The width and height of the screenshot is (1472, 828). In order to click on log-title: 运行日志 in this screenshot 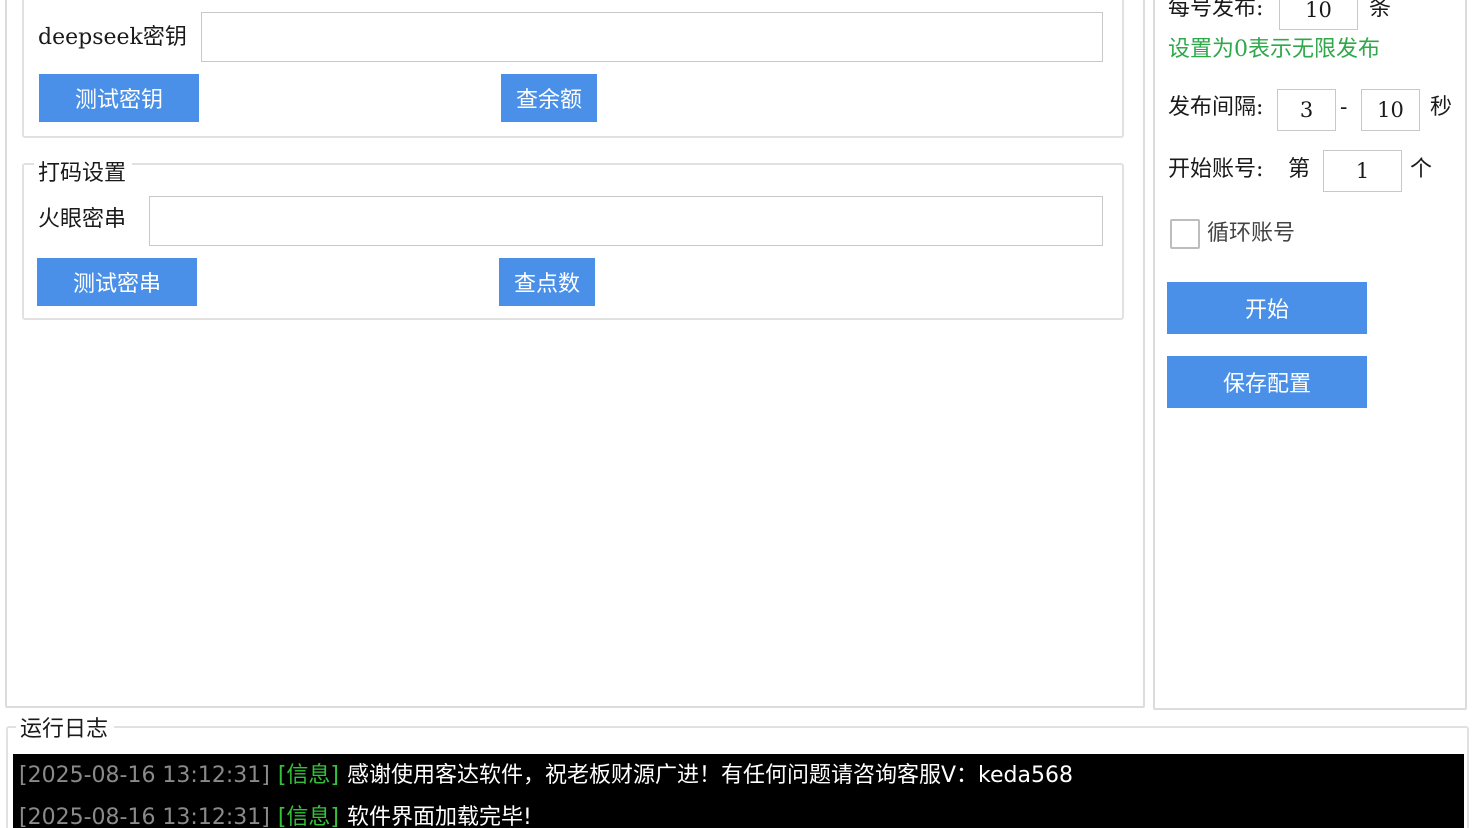, I will do `click(65, 730)`.